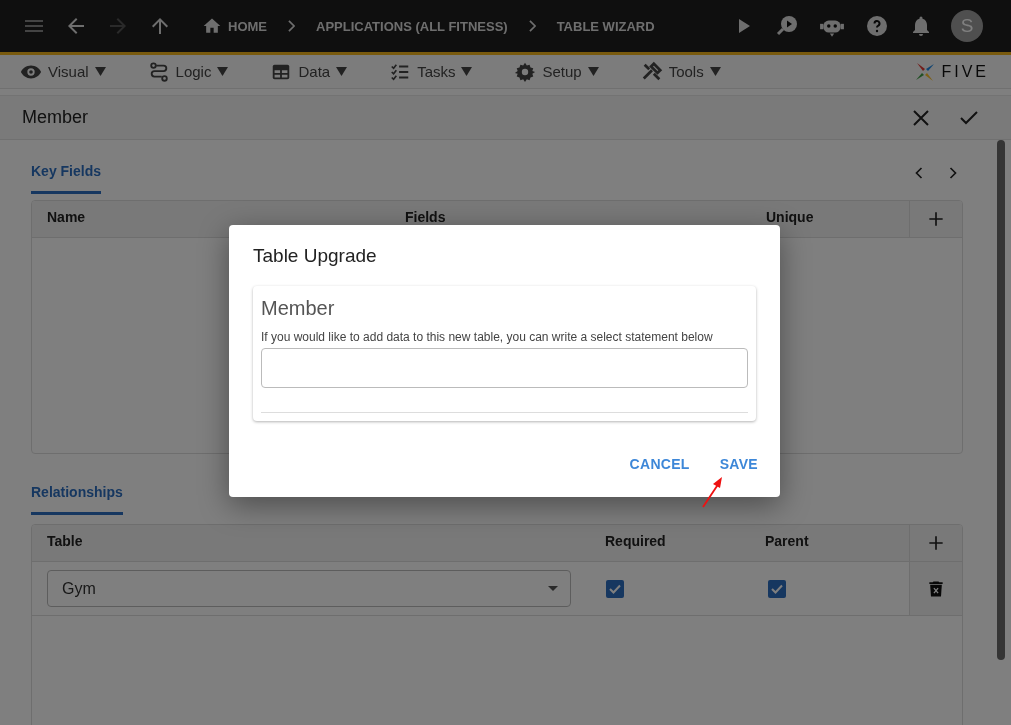 The image size is (1011, 725). What do you see at coordinates (63, 71) in the screenshot?
I see `menu-item: Visual` at bounding box center [63, 71].